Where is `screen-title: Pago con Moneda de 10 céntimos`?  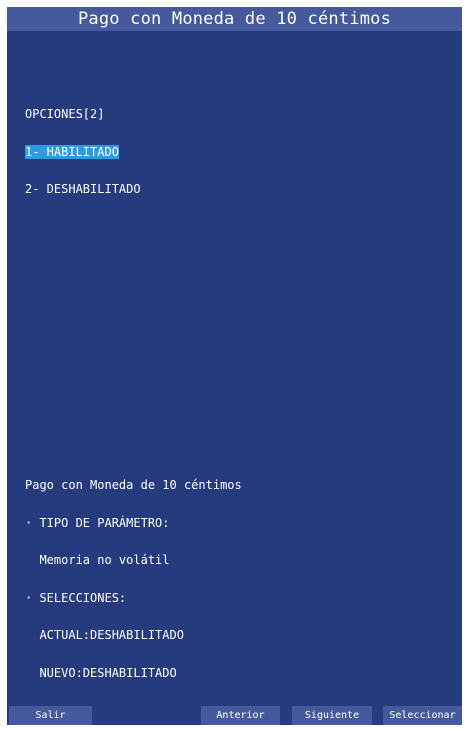 screen-title: Pago con Moneda de 10 céntimos is located at coordinates (234, 19).